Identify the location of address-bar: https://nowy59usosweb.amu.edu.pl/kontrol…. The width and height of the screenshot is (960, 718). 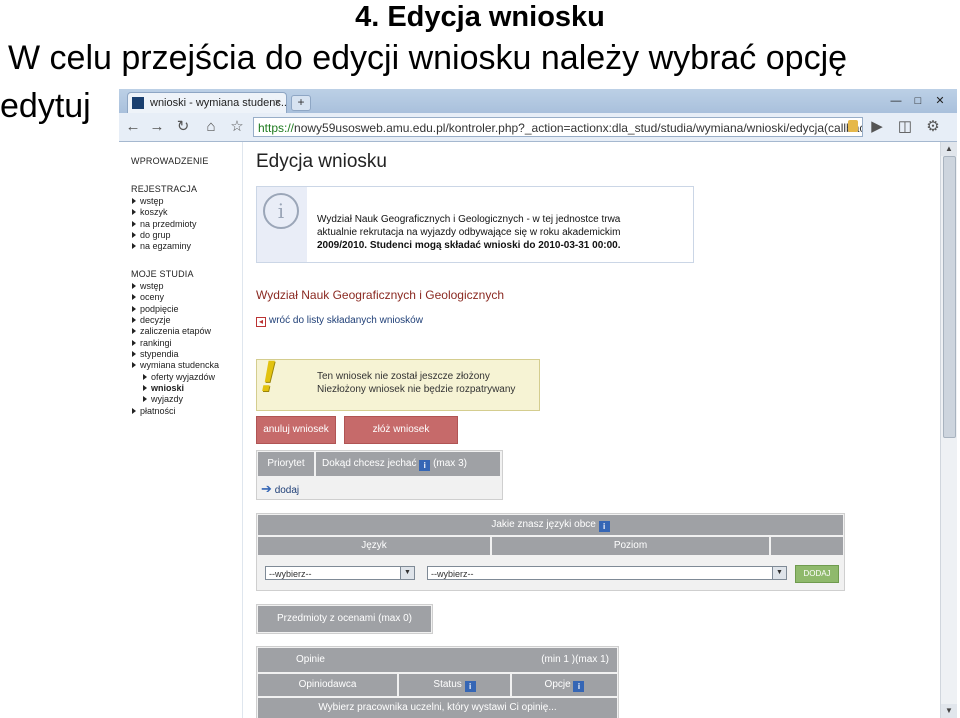
(558, 127).